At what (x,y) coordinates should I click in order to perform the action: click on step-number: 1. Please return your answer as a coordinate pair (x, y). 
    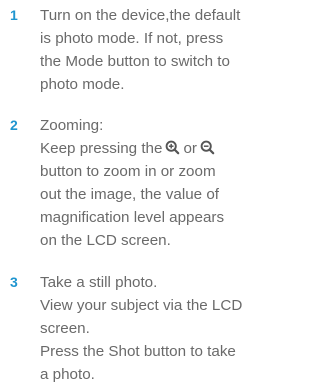
    Looking at the image, I should click on (14, 15).